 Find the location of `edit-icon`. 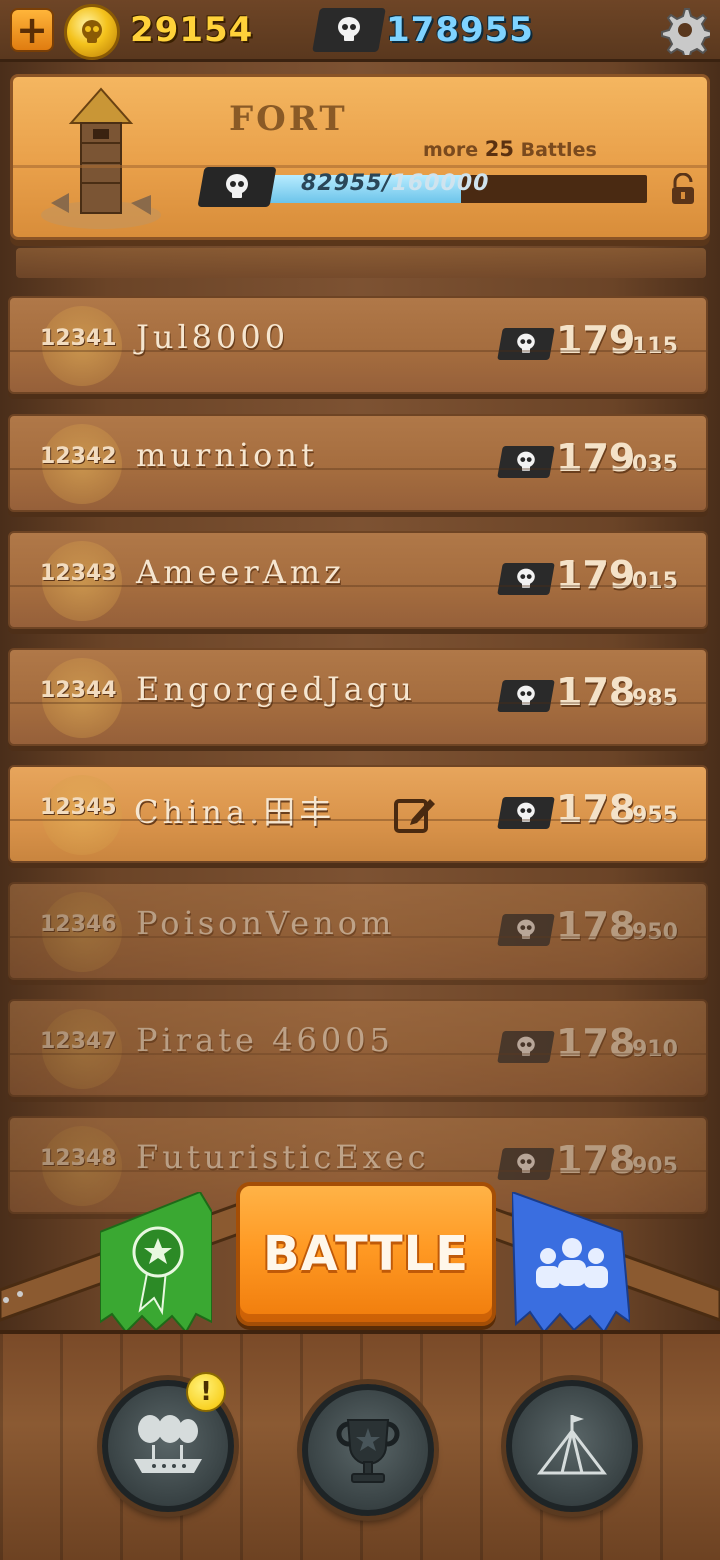

edit-icon is located at coordinates (415, 815).